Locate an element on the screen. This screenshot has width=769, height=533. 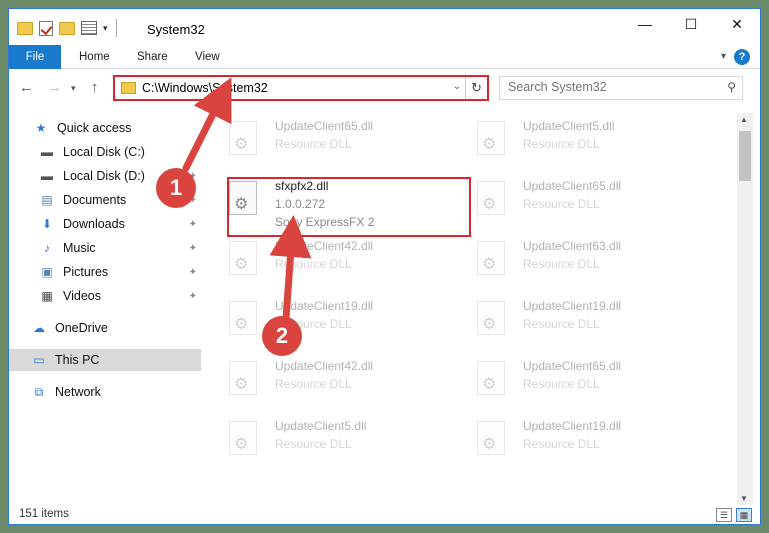
annotation-arrows is located at coordinates (247, 199).